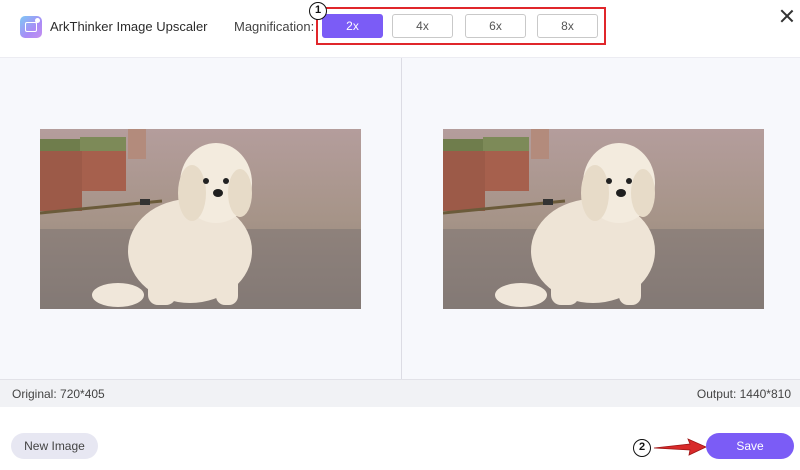 The height and width of the screenshot is (470, 800). I want to click on magnification-label: Magnification:, so click(274, 26).